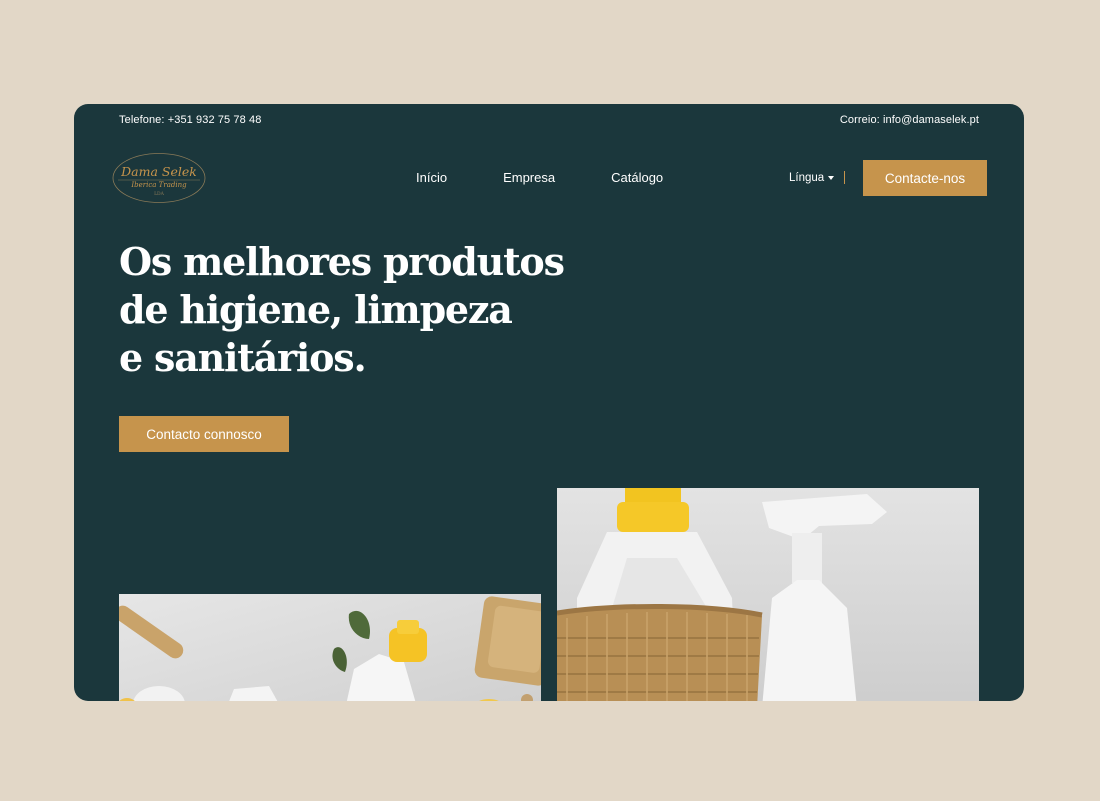 Image resolution: width=1100 pixels, height=801 pixels. I want to click on nav-item-catalogo: Catálogo, so click(637, 177).